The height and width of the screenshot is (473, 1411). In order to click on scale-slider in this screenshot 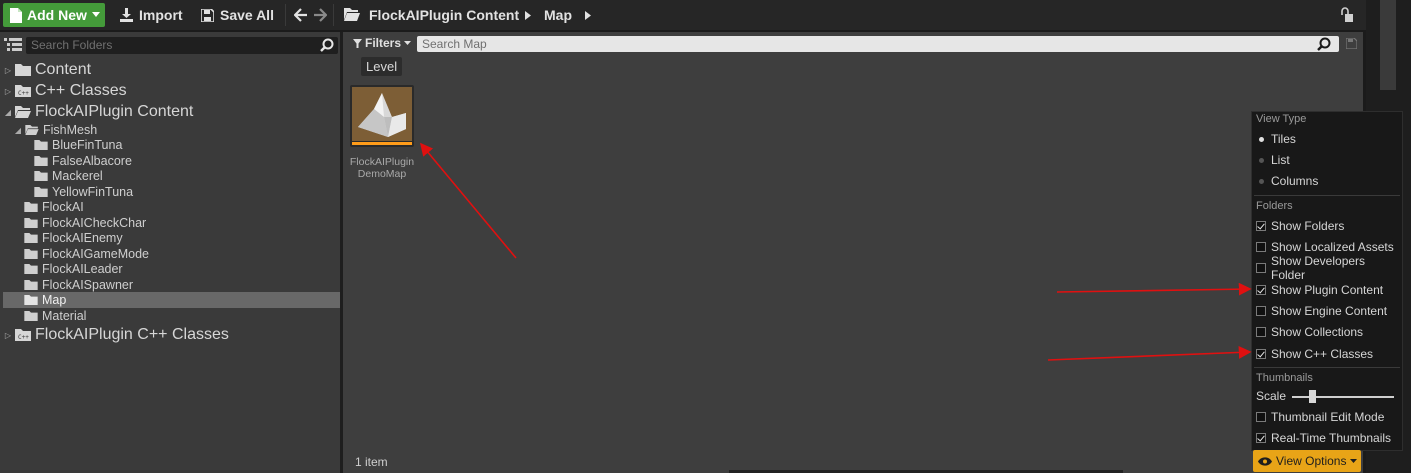, I will do `click(1343, 397)`.